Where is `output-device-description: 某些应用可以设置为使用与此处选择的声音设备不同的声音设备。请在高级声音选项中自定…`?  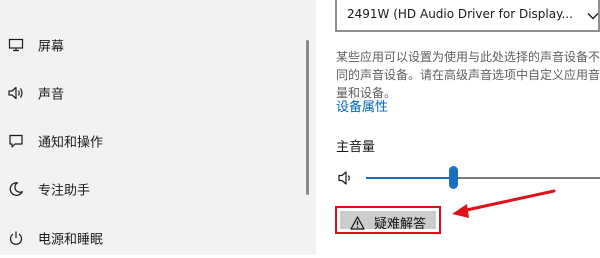 output-device-description: 某些应用可以设置为使用与此处选择的声音设备不同的声音设备。请在高级声音选项中自定… is located at coordinates (468, 75).